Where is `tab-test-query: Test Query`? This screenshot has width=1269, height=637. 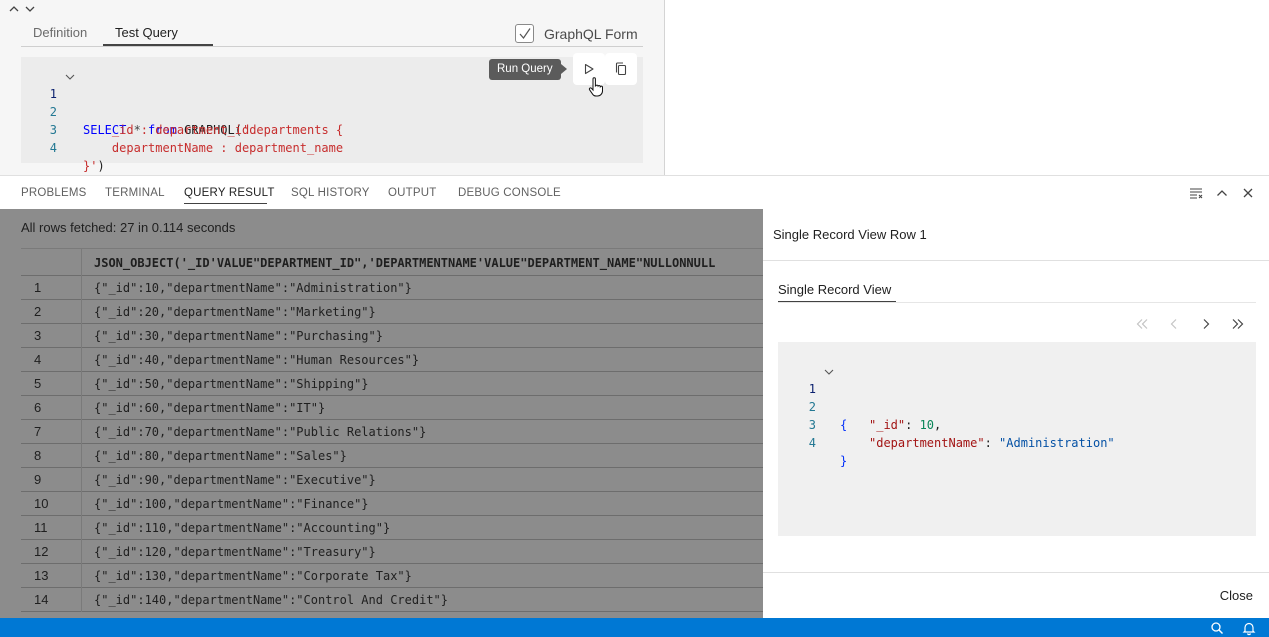
tab-test-query: Test Query is located at coordinates (146, 32).